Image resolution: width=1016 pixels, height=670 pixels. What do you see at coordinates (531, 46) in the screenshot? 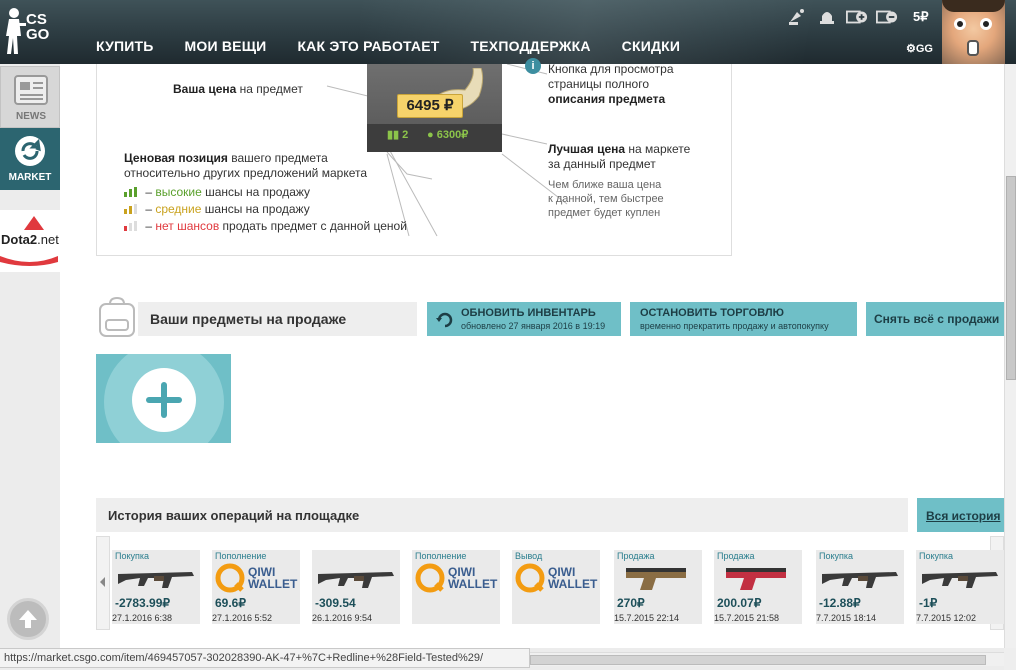
I see `nav-support: ТЕХПОДДЕРЖКА` at bounding box center [531, 46].